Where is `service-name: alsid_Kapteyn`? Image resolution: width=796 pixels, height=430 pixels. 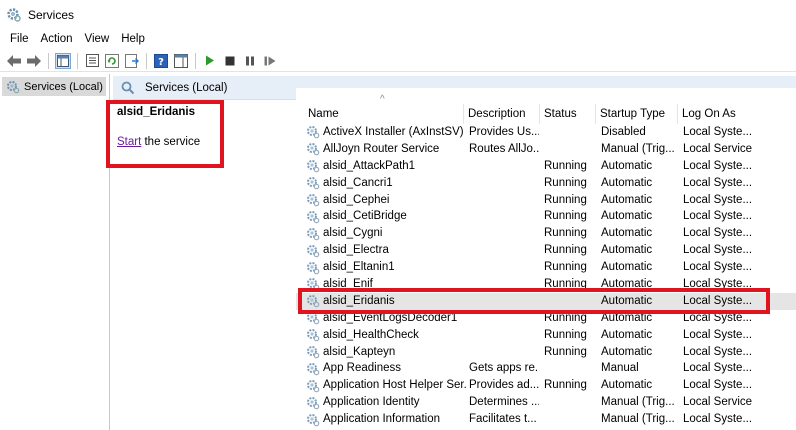 service-name: alsid_Kapteyn is located at coordinates (359, 351).